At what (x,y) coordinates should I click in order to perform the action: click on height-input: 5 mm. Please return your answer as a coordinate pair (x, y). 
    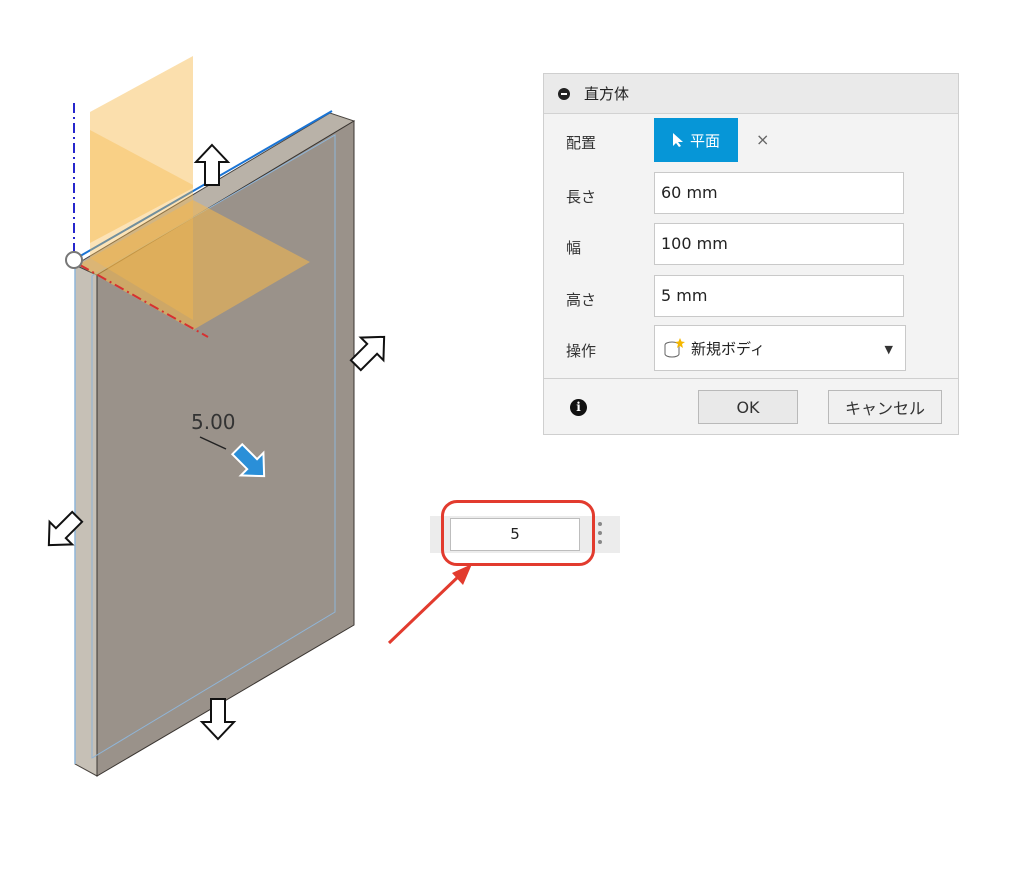
    Looking at the image, I should click on (779, 296).